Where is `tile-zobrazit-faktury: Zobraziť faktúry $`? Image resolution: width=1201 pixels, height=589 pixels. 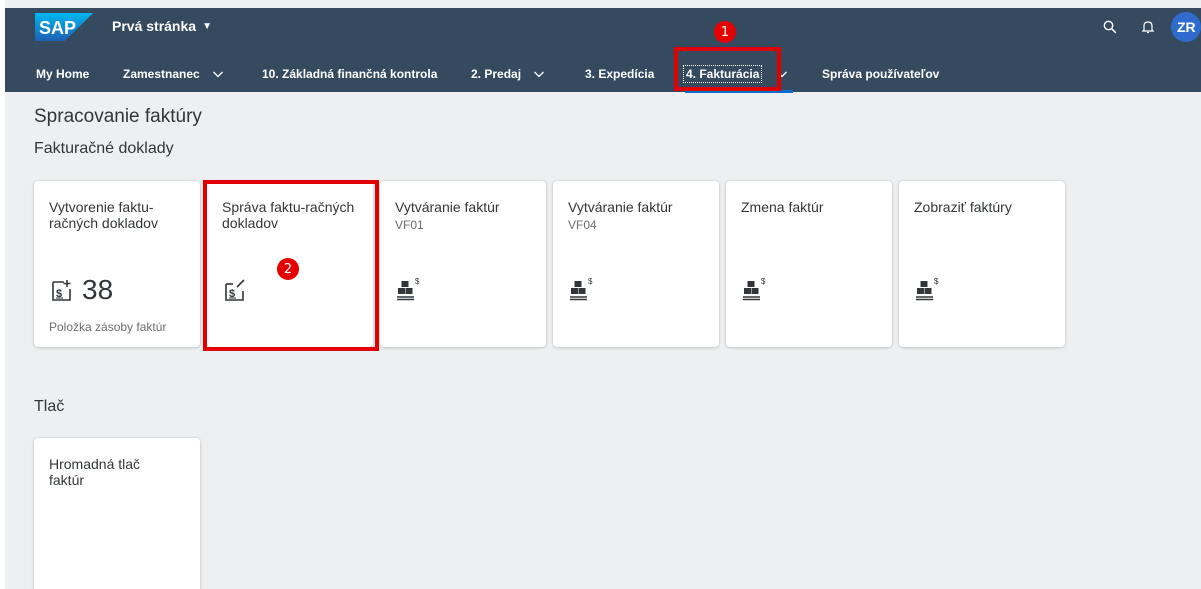
tile-zobrazit-faktury: Zobraziť faktúry $ is located at coordinates (982, 264).